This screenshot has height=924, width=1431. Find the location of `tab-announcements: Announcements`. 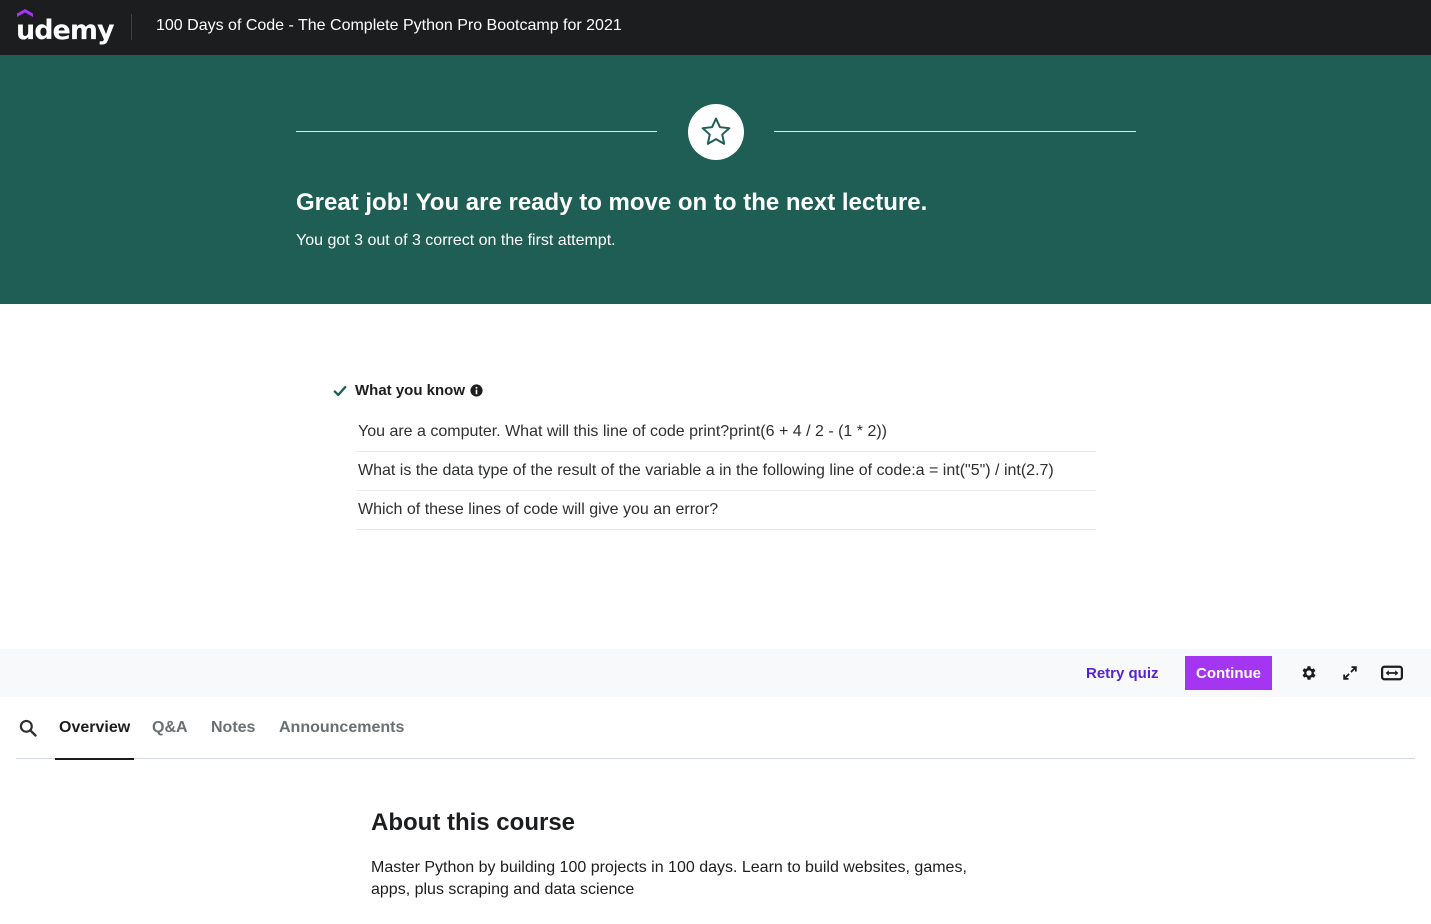

tab-announcements: Announcements is located at coordinates (341, 728).